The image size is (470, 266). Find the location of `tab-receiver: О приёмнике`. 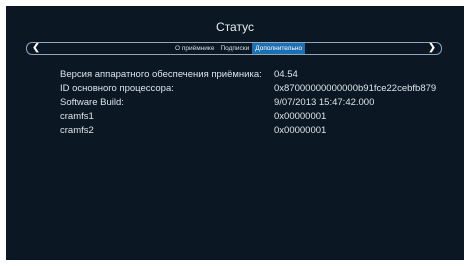

tab-receiver: О приёмнике is located at coordinates (194, 48).